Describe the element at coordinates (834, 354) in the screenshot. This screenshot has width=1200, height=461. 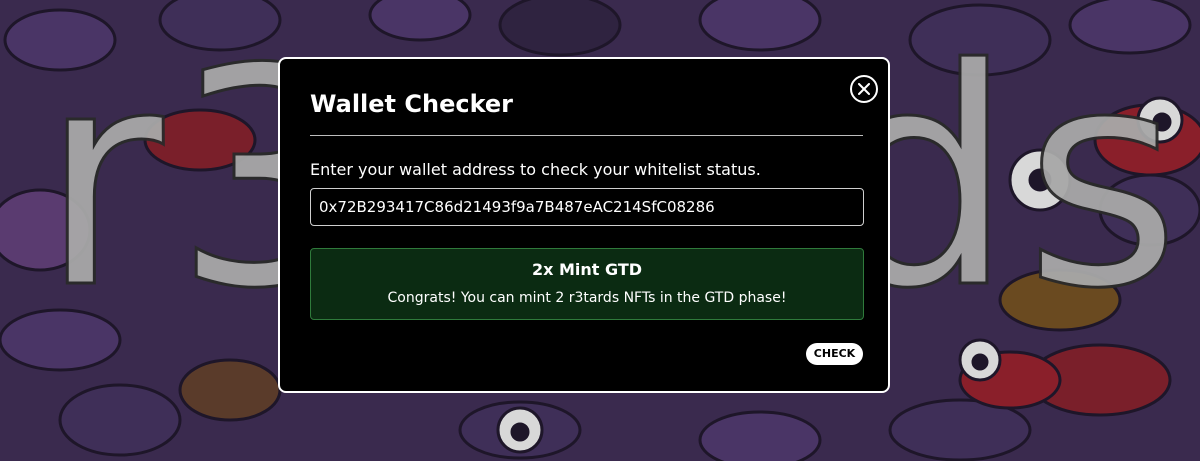
I see `check-button: CHECK` at that location.